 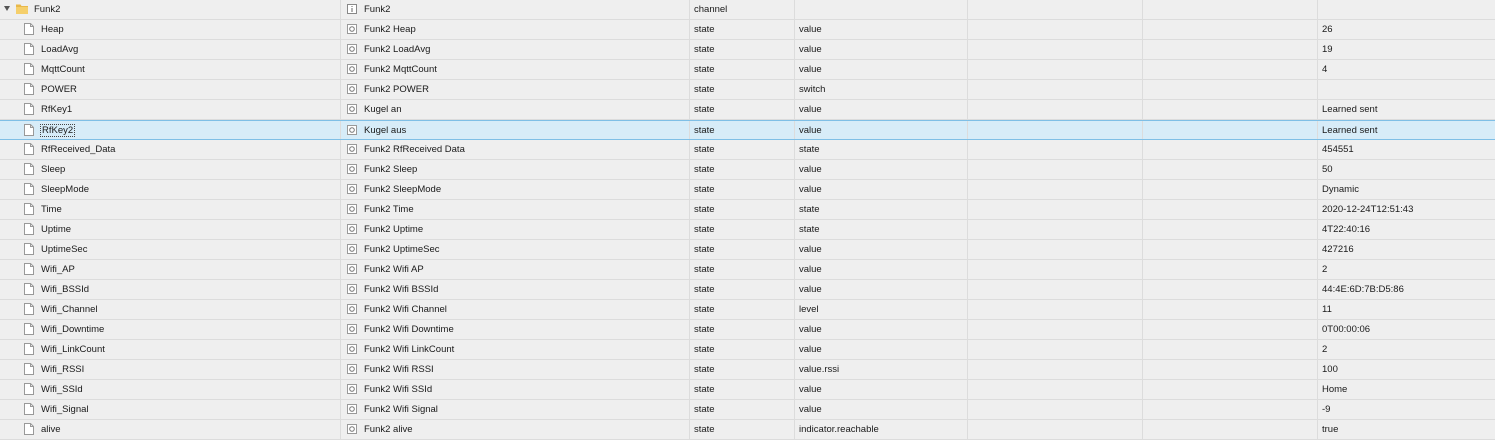 What do you see at coordinates (515, 149) in the screenshot?
I see `name-cell: Funk2 RfReceived Data` at bounding box center [515, 149].